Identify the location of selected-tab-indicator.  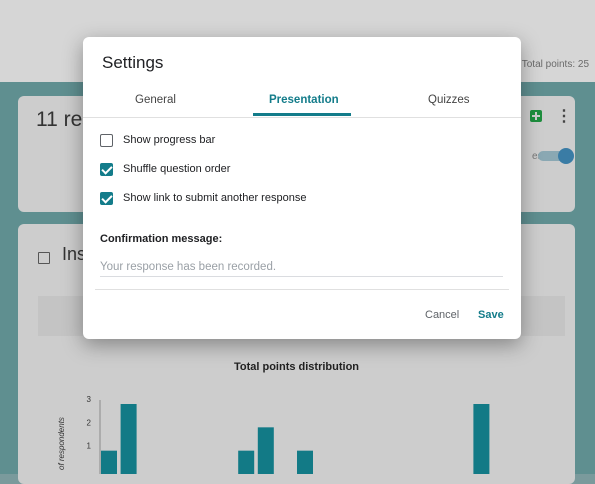
(302, 114).